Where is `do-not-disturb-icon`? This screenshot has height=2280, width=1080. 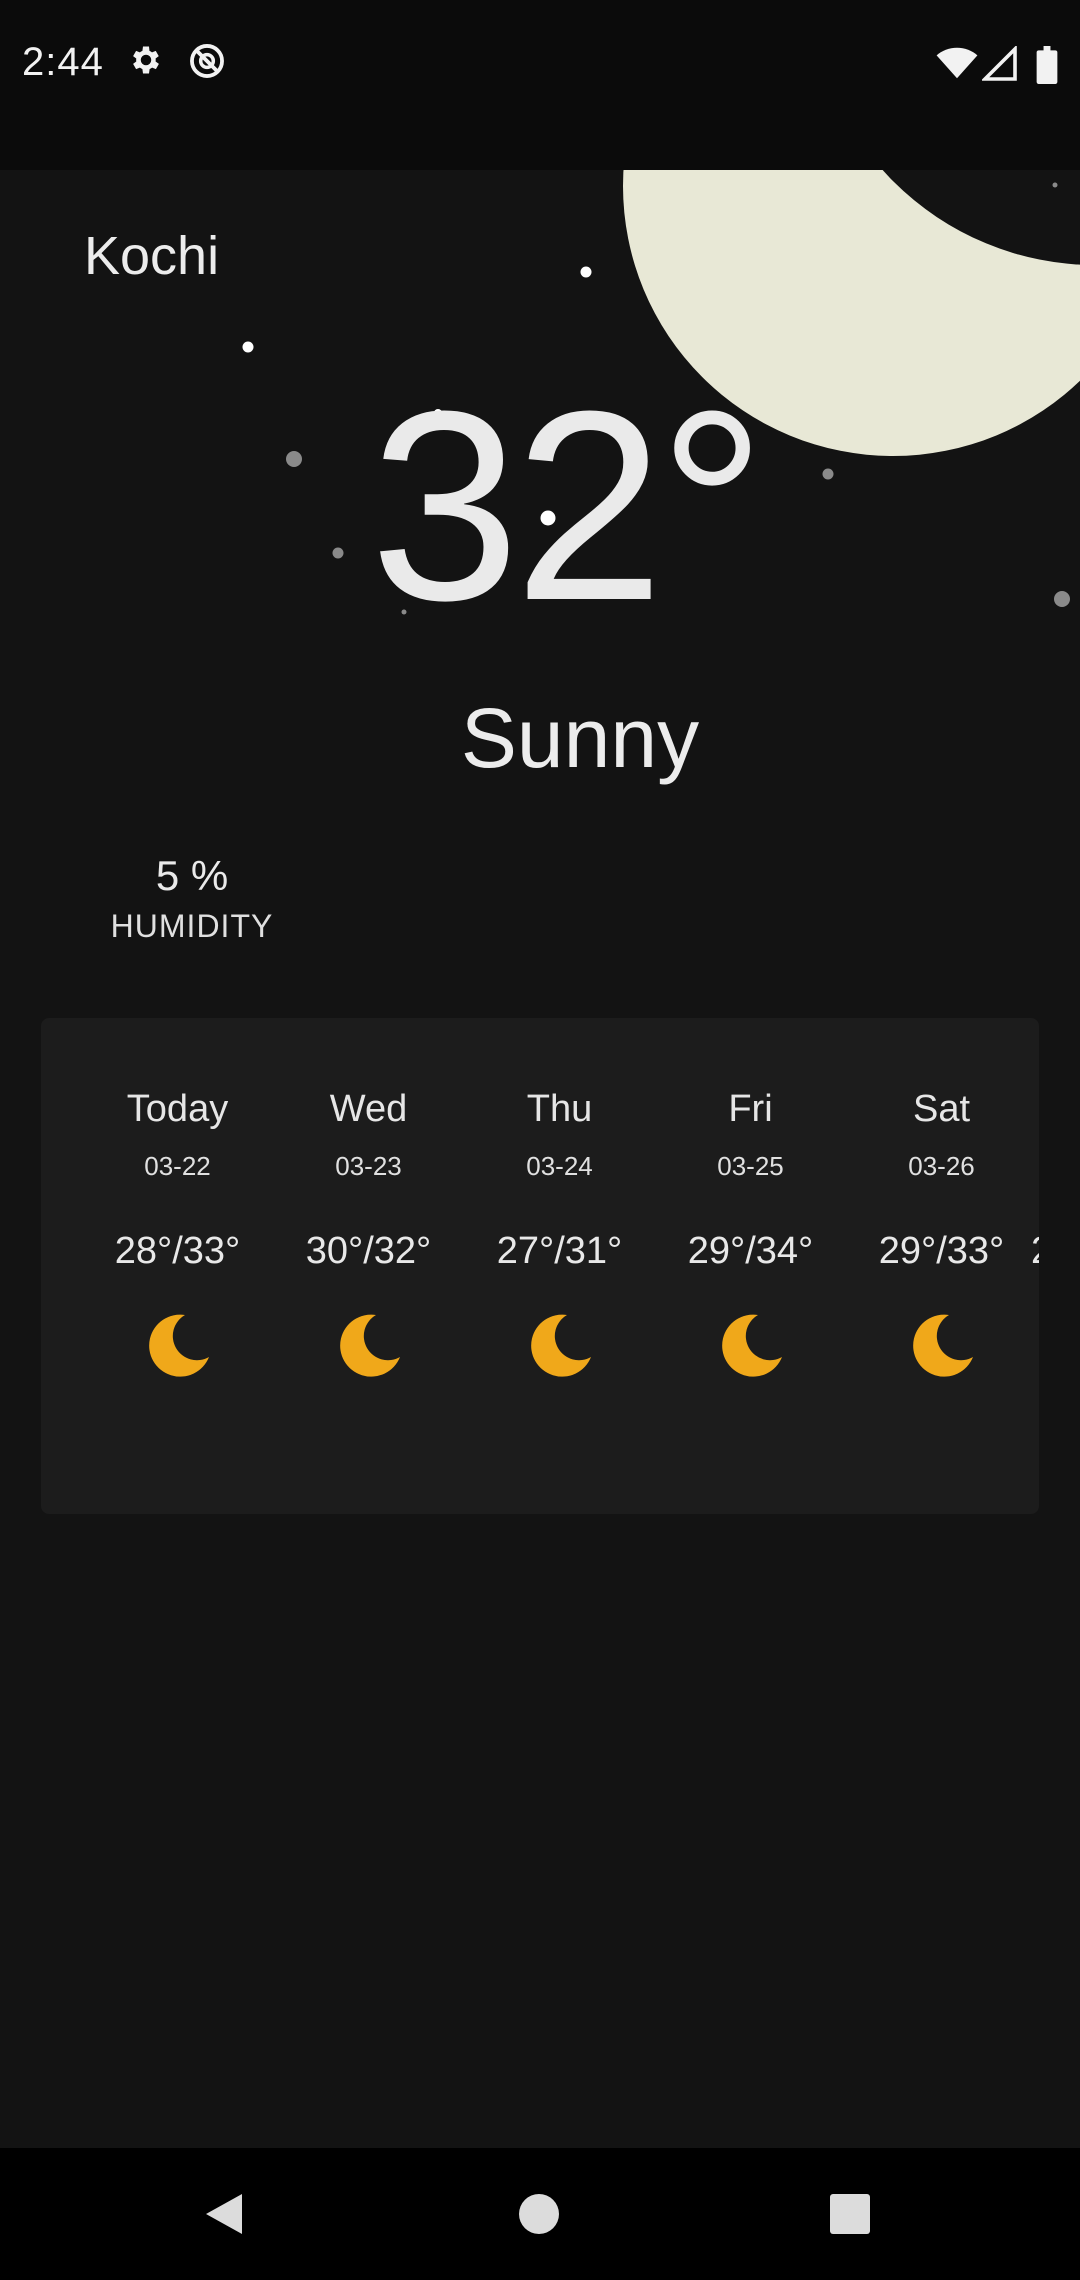
do-not-disturb-icon is located at coordinates (207, 61).